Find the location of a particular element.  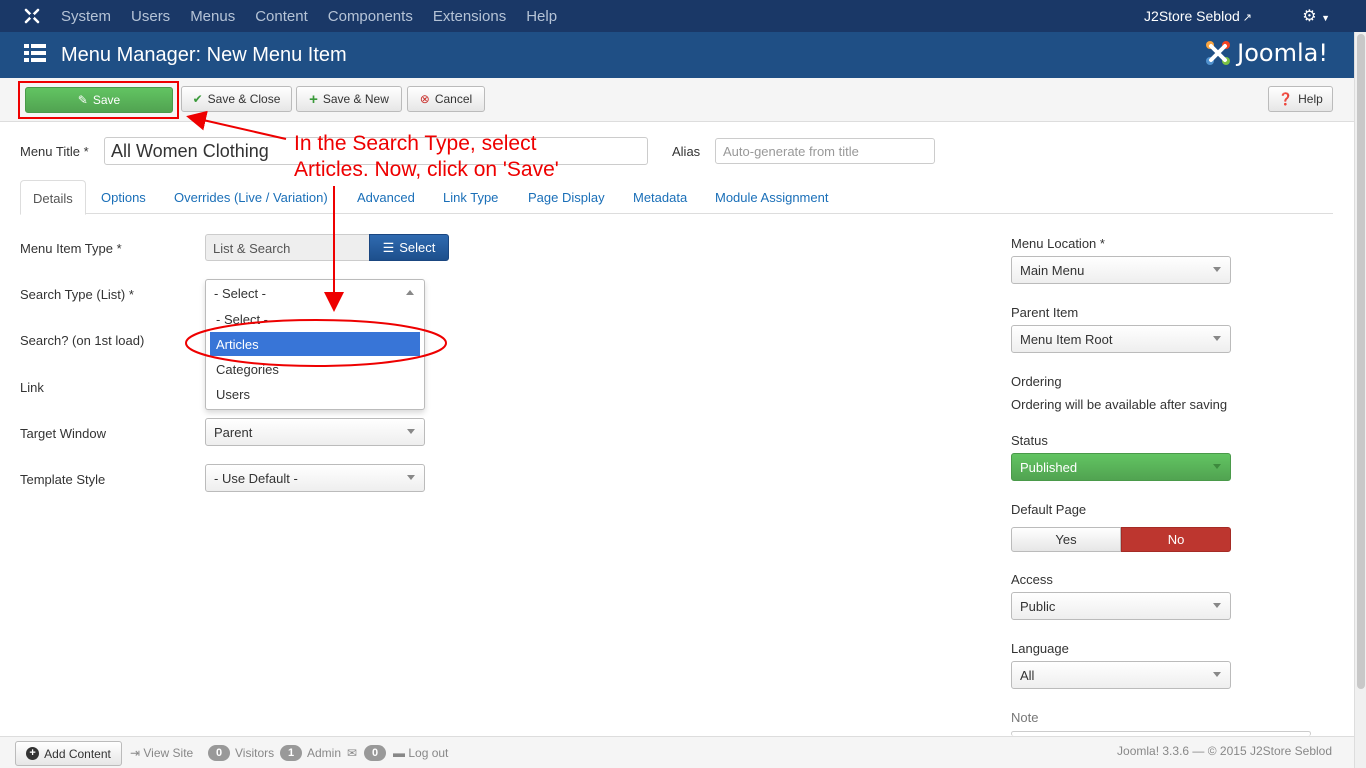

list-icon is located at coordinates (35, 53).